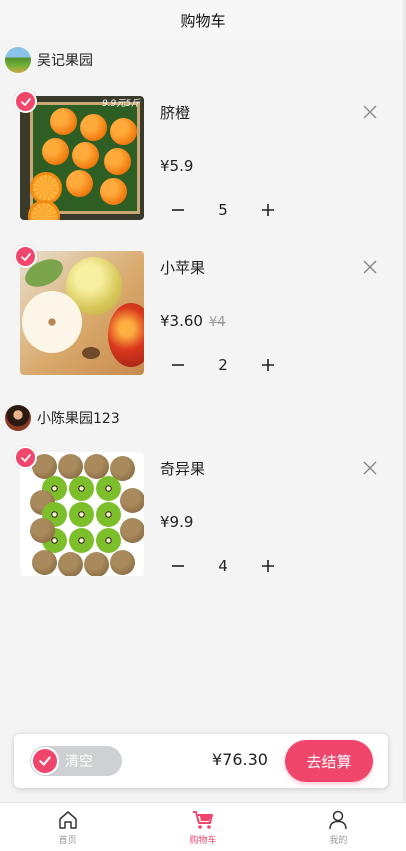 This screenshot has height=851, width=406. I want to click on quantity-value: 4, so click(223, 566).